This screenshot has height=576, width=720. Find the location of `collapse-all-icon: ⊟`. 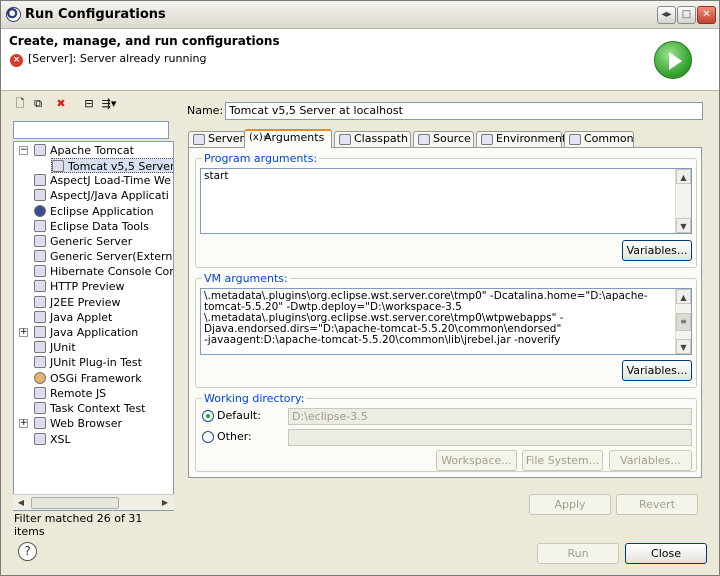

collapse-all-icon: ⊟ is located at coordinates (89, 103).